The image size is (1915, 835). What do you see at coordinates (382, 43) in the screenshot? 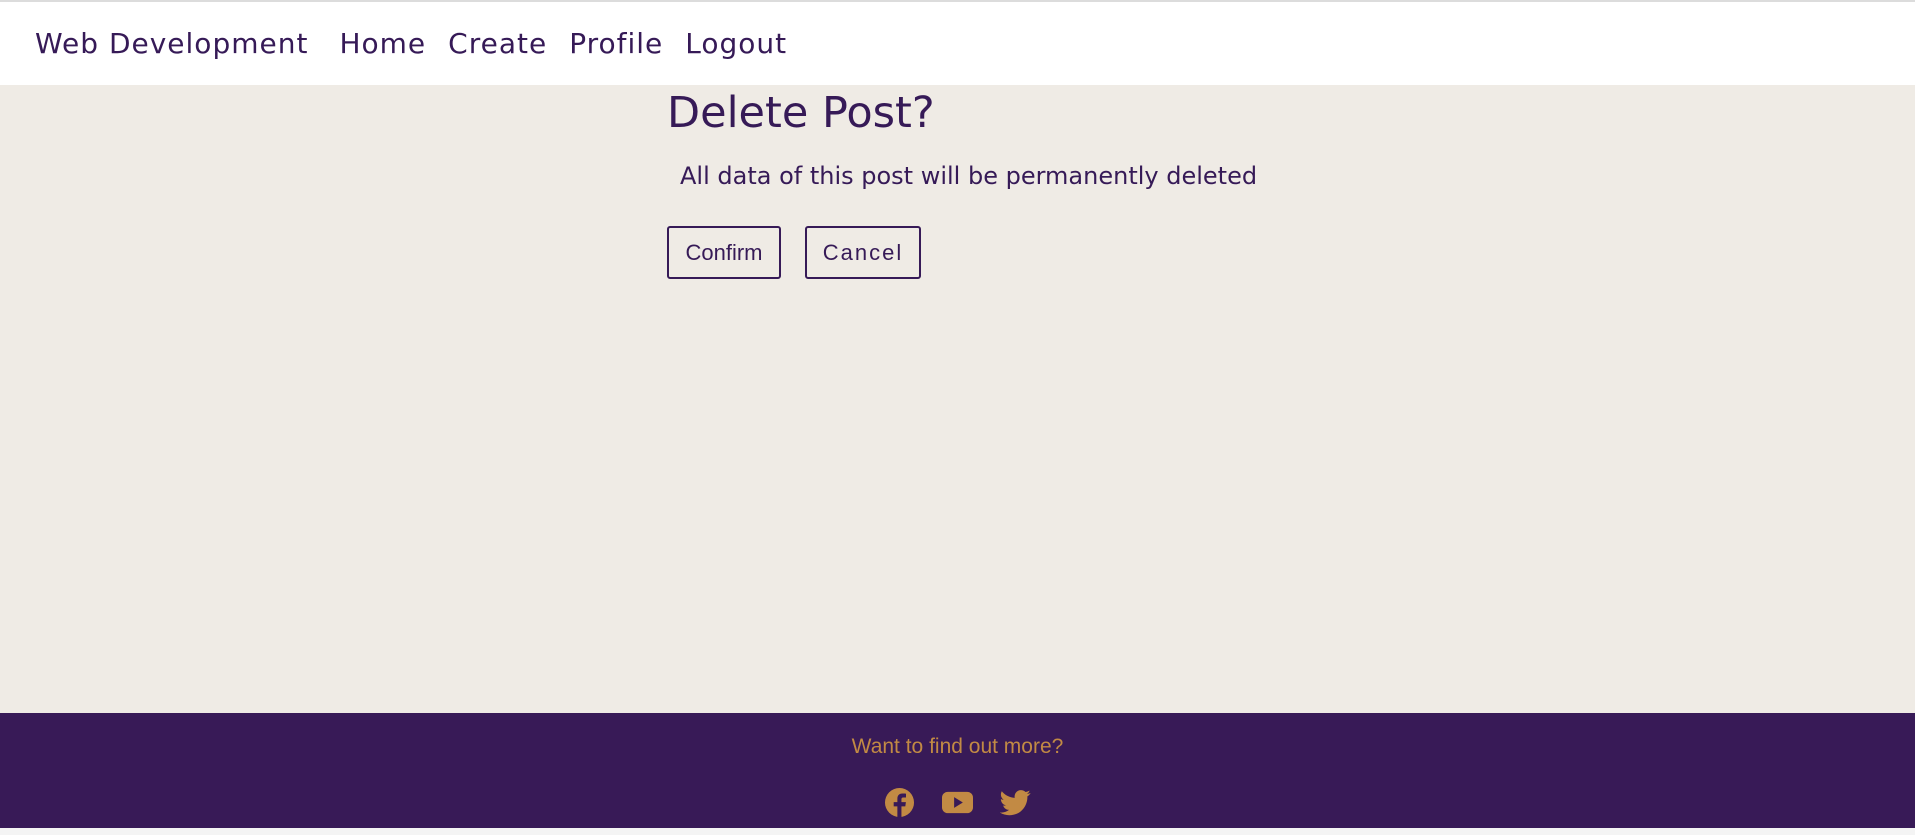
I see `nav-link-home: Home` at bounding box center [382, 43].